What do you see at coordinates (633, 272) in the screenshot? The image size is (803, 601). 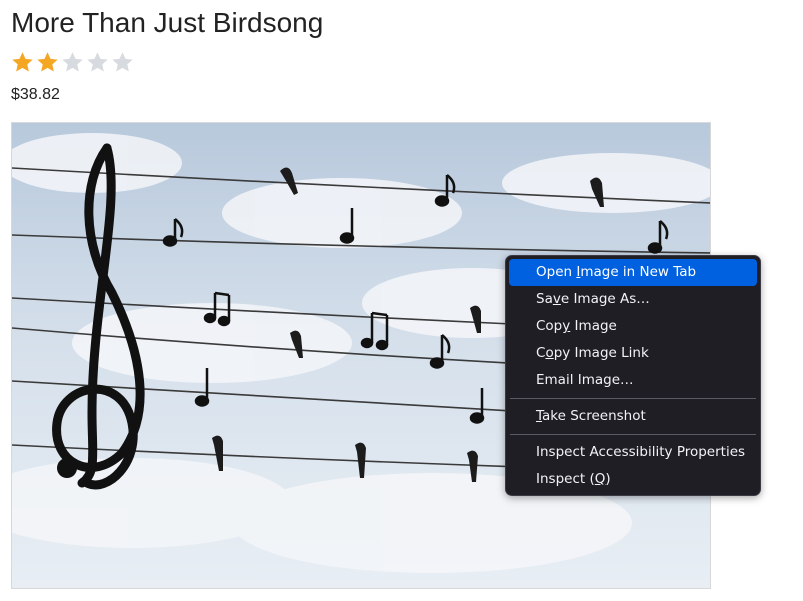 I see `menu-item-open-image-new-tab: Open Image in New Tab` at bounding box center [633, 272].